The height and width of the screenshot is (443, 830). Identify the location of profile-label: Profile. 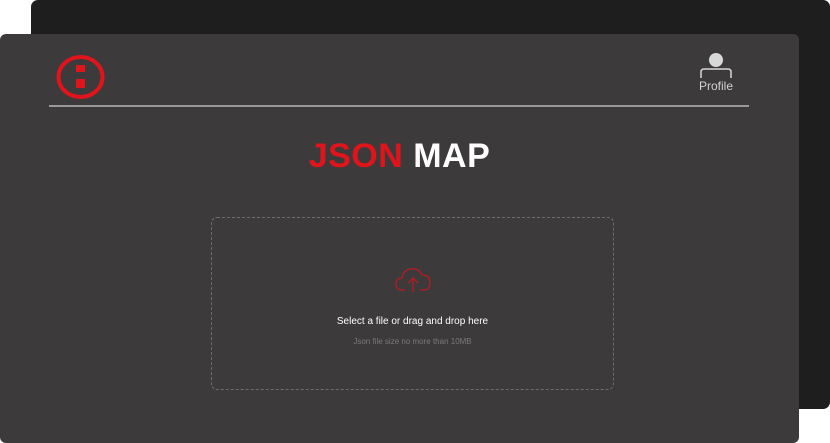
(715, 86).